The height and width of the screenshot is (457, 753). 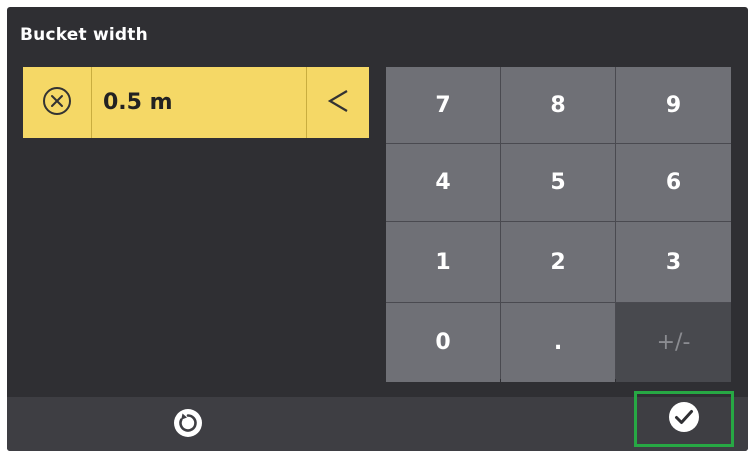 What do you see at coordinates (443, 342) in the screenshot?
I see `key-0: 0` at bounding box center [443, 342].